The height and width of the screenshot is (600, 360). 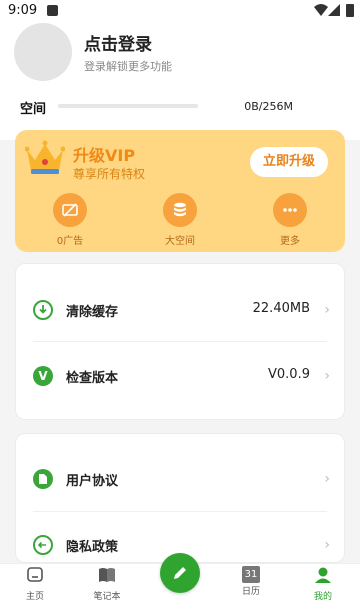 I want to click on vip-feature-label: 0广告, so click(x=70, y=241).